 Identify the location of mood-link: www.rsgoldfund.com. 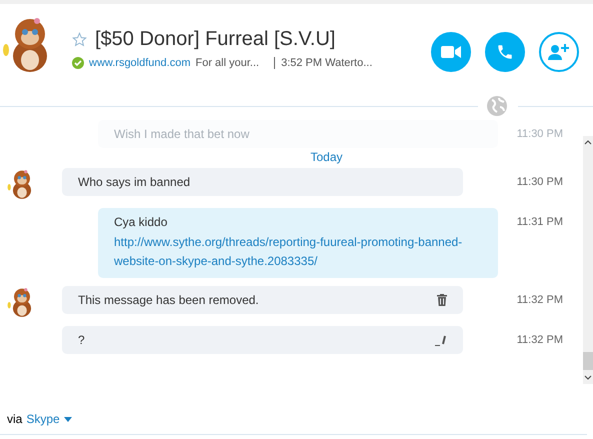
(139, 63).